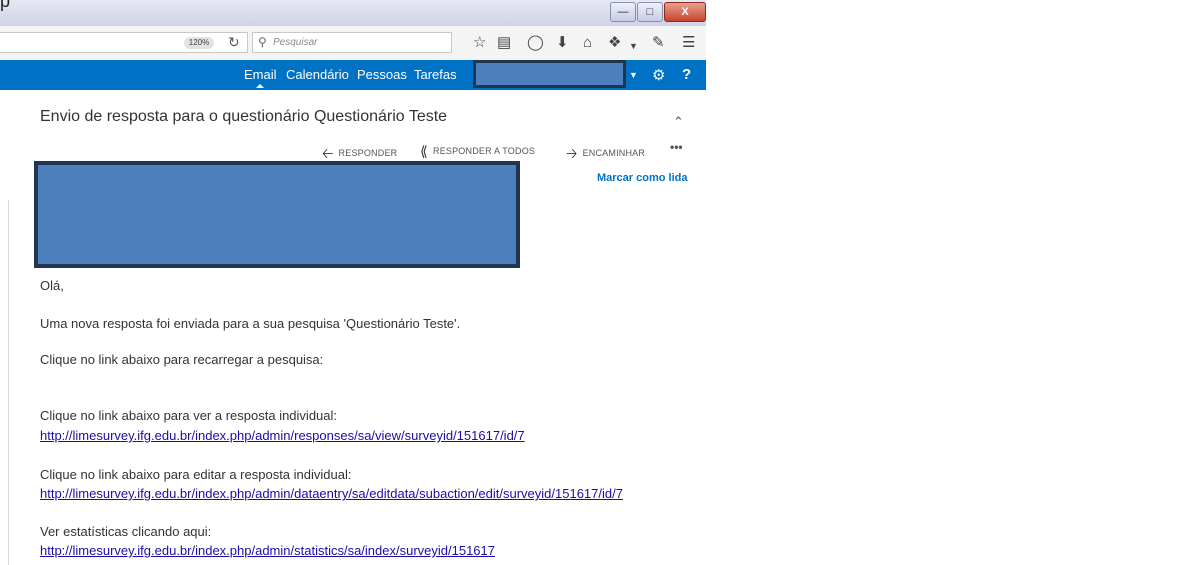 The width and height of the screenshot is (1177, 565). Describe the element at coordinates (535, 42) in the screenshot. I see `pocket-icon: ◯` at that location.